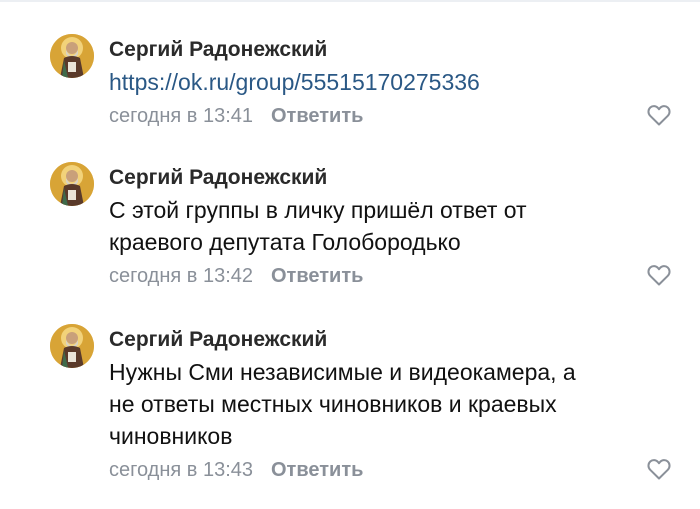 The height and width of the screenshot is (509, 700). What do you see at coordinates (390, 116) in the screenshot?
I see `comment-meta: сегодня в 13:41 Ответить` at bounding box center [390, 116].